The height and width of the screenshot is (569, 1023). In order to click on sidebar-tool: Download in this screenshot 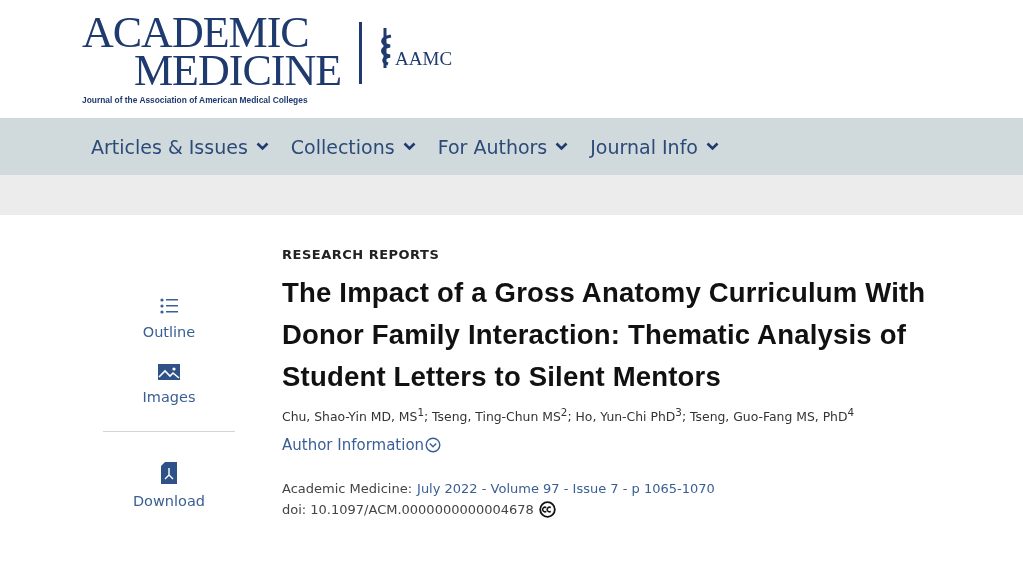, I will do `click(169, 485)`.